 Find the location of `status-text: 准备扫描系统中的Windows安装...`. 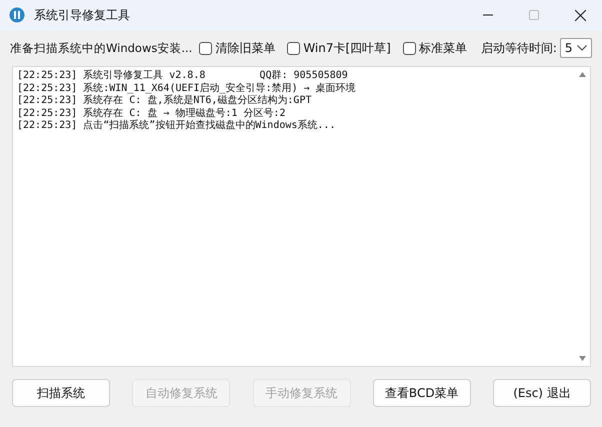

status-text: 准备扫描系统中的Windows安装... is located at coordinates (101, 48).